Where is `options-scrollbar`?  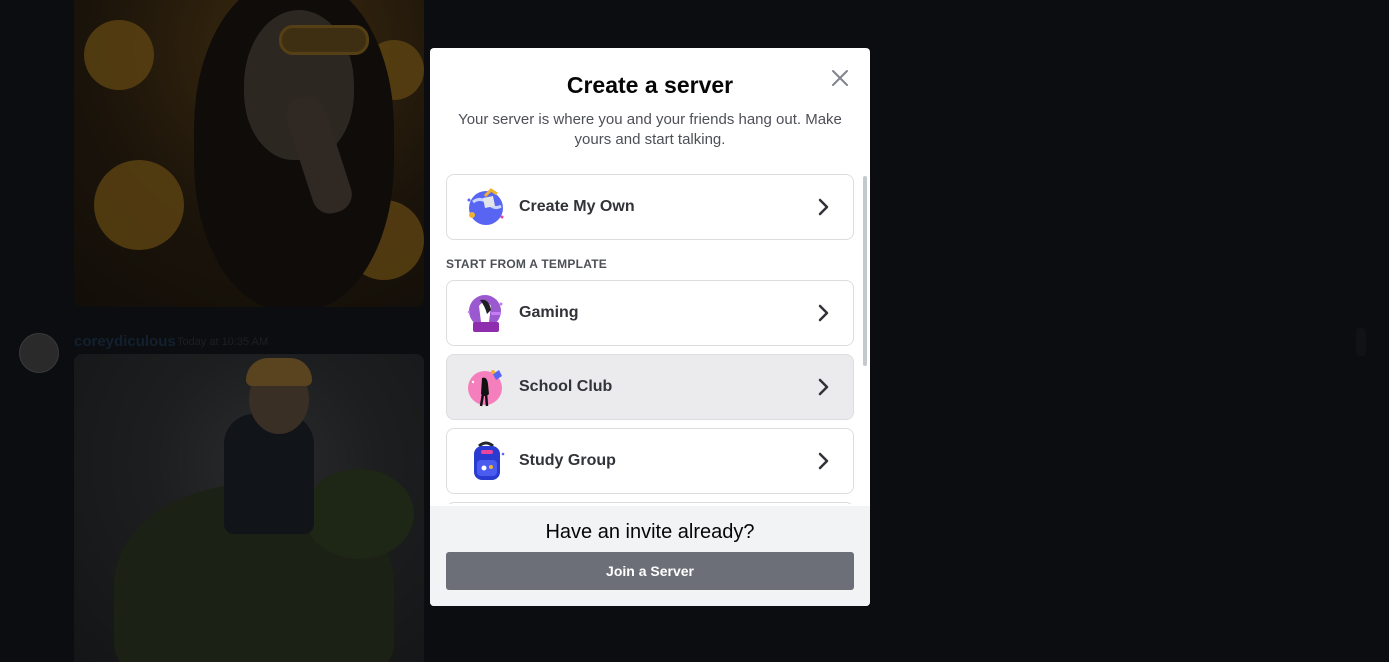 options-scrollbar is located at coordinates (865, 271).